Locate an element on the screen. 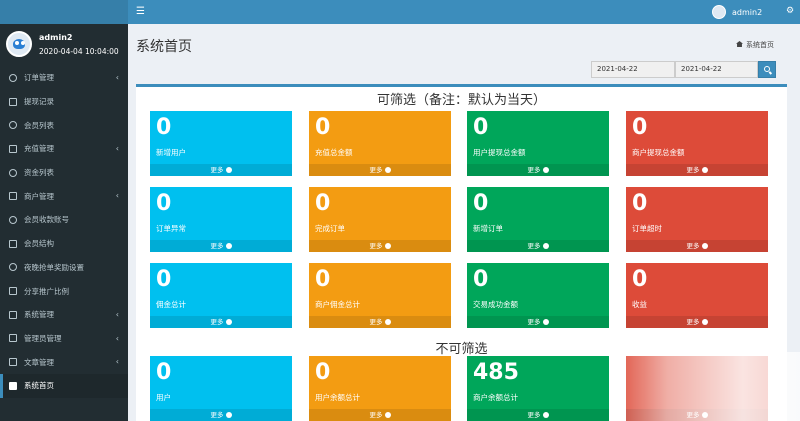 The height and width of the screenshot is (421, 800). sidebar-item-funds: 资金列表 is located at coordinates (64, 173).